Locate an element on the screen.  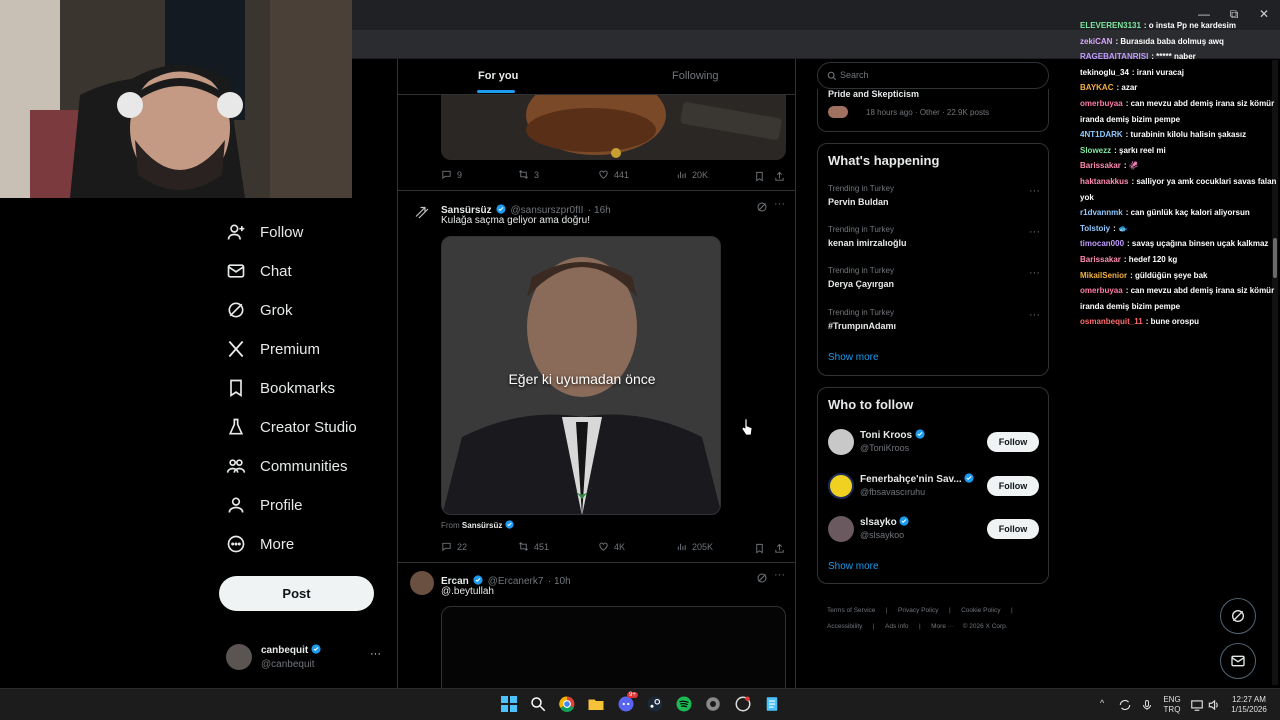
tweet-time: · 10h is located at coordinates (559, 581).